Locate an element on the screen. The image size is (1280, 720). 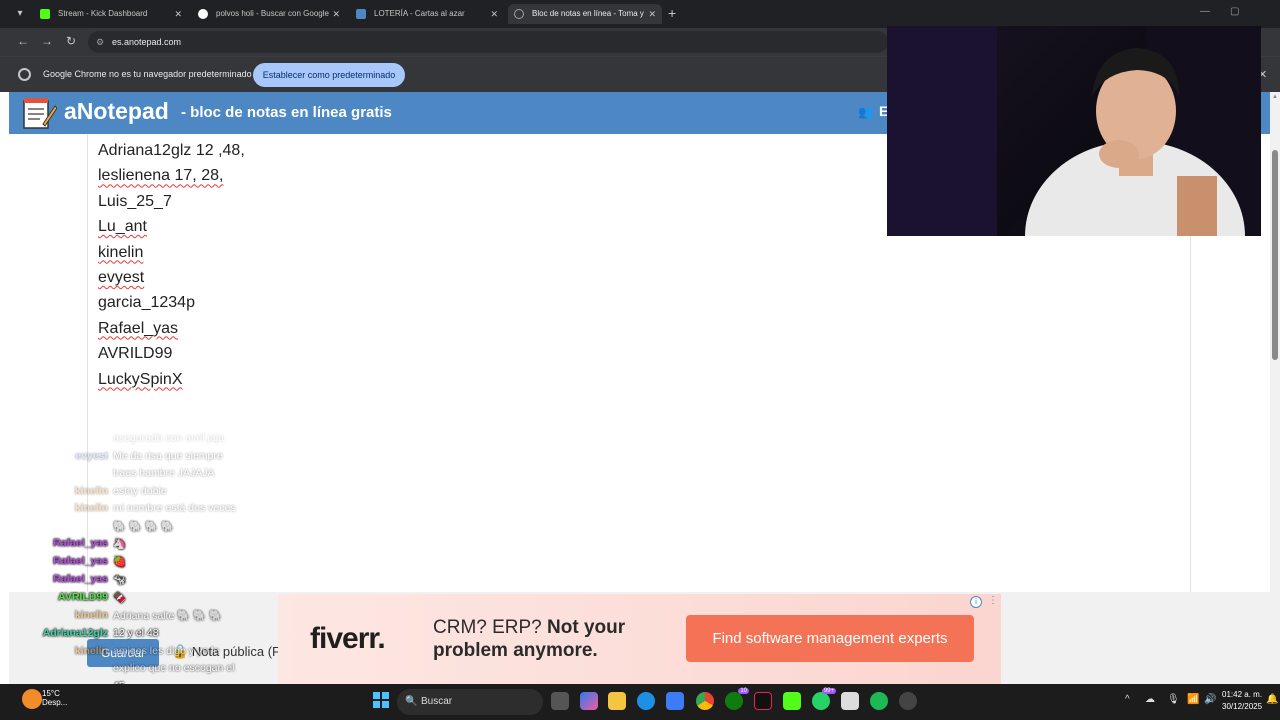
chat-message: Adriana12glz 12 y el 48 is located at coordinates (150, 635).